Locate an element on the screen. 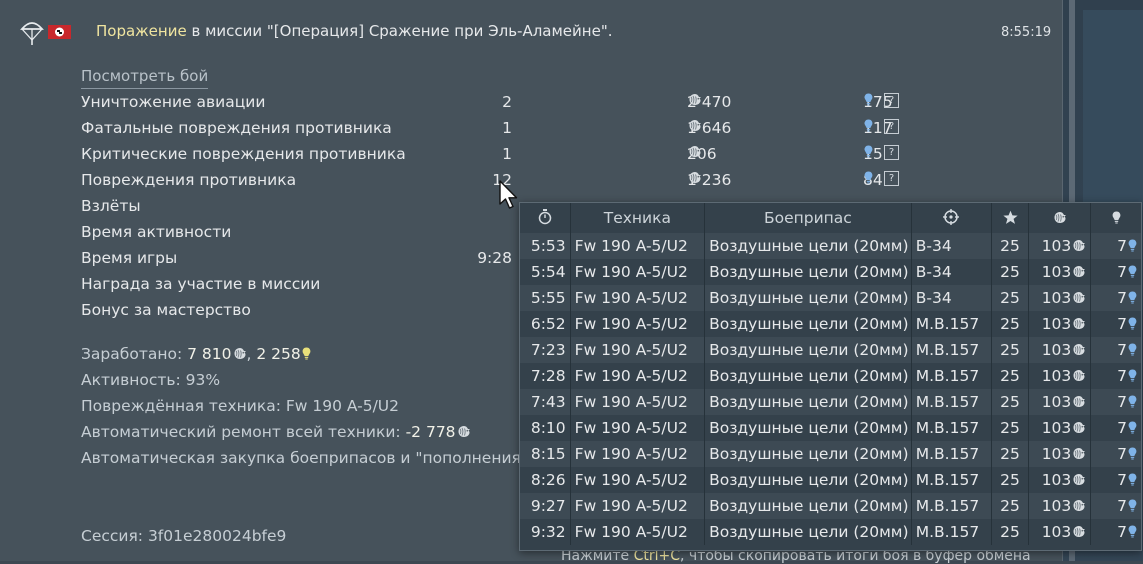 The image size is (1143, 564). row-time: 8:26 is located at coordinates (545, 480).